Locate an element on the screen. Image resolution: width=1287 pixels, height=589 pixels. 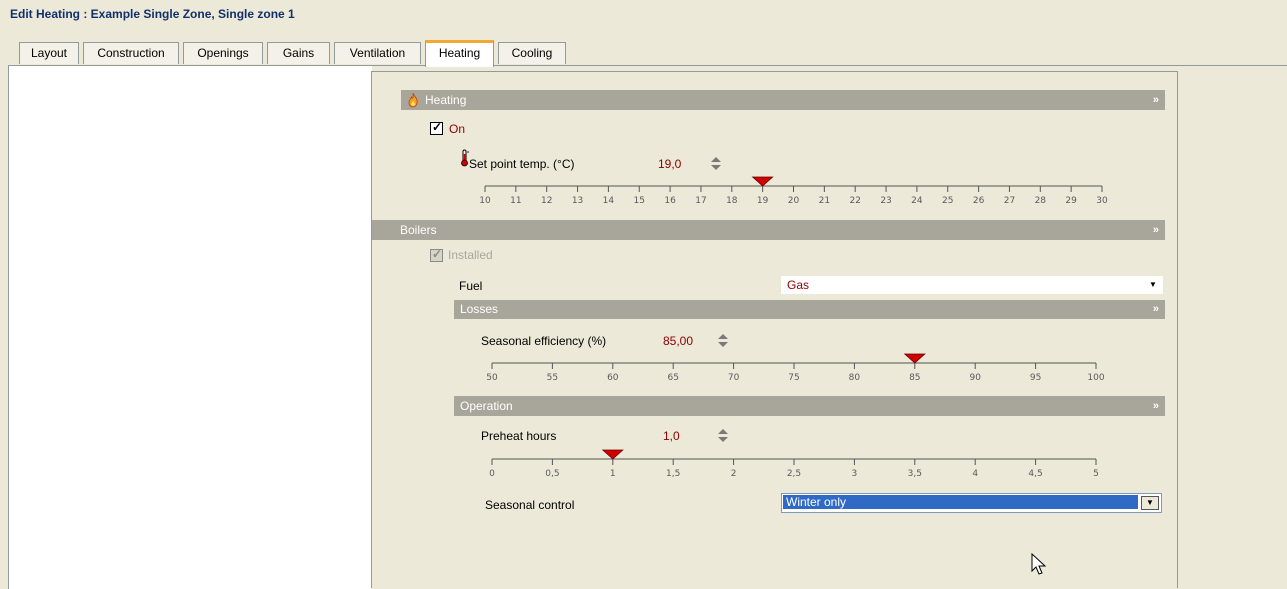
efficiency-slider-tick-label: 60 is located at coordinates (613, 378).